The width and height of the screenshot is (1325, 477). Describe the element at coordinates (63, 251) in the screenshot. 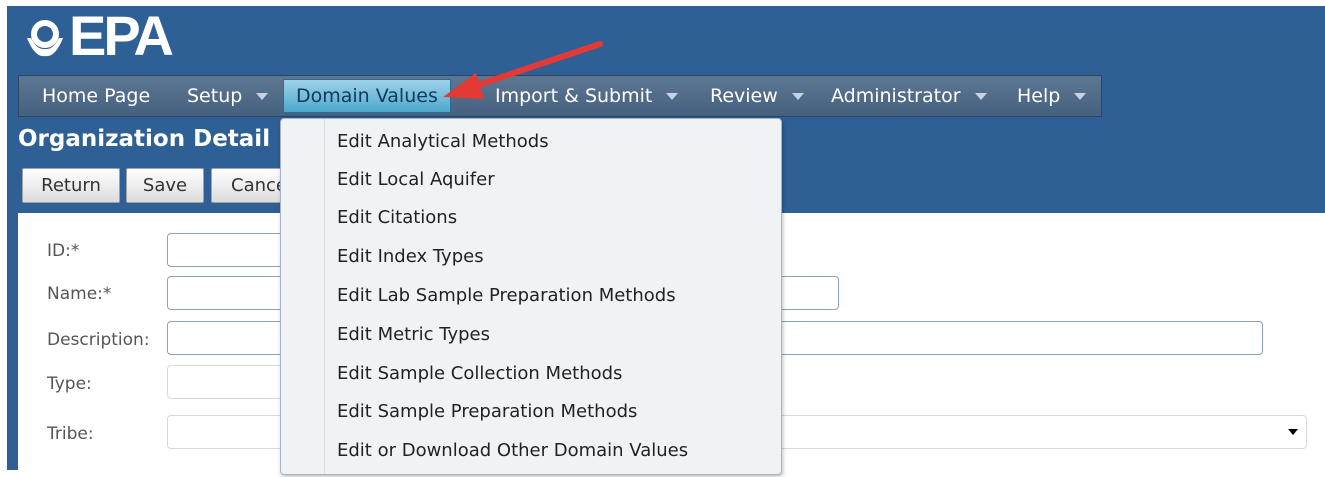

I see `field-label-id: ID:*` at that location.